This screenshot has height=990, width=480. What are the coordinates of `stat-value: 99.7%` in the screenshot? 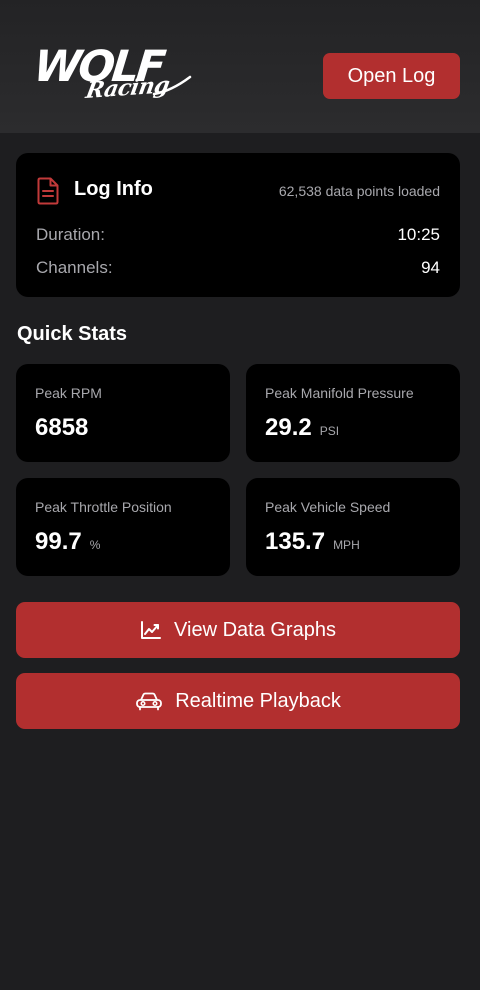 It's located at (68, 541).